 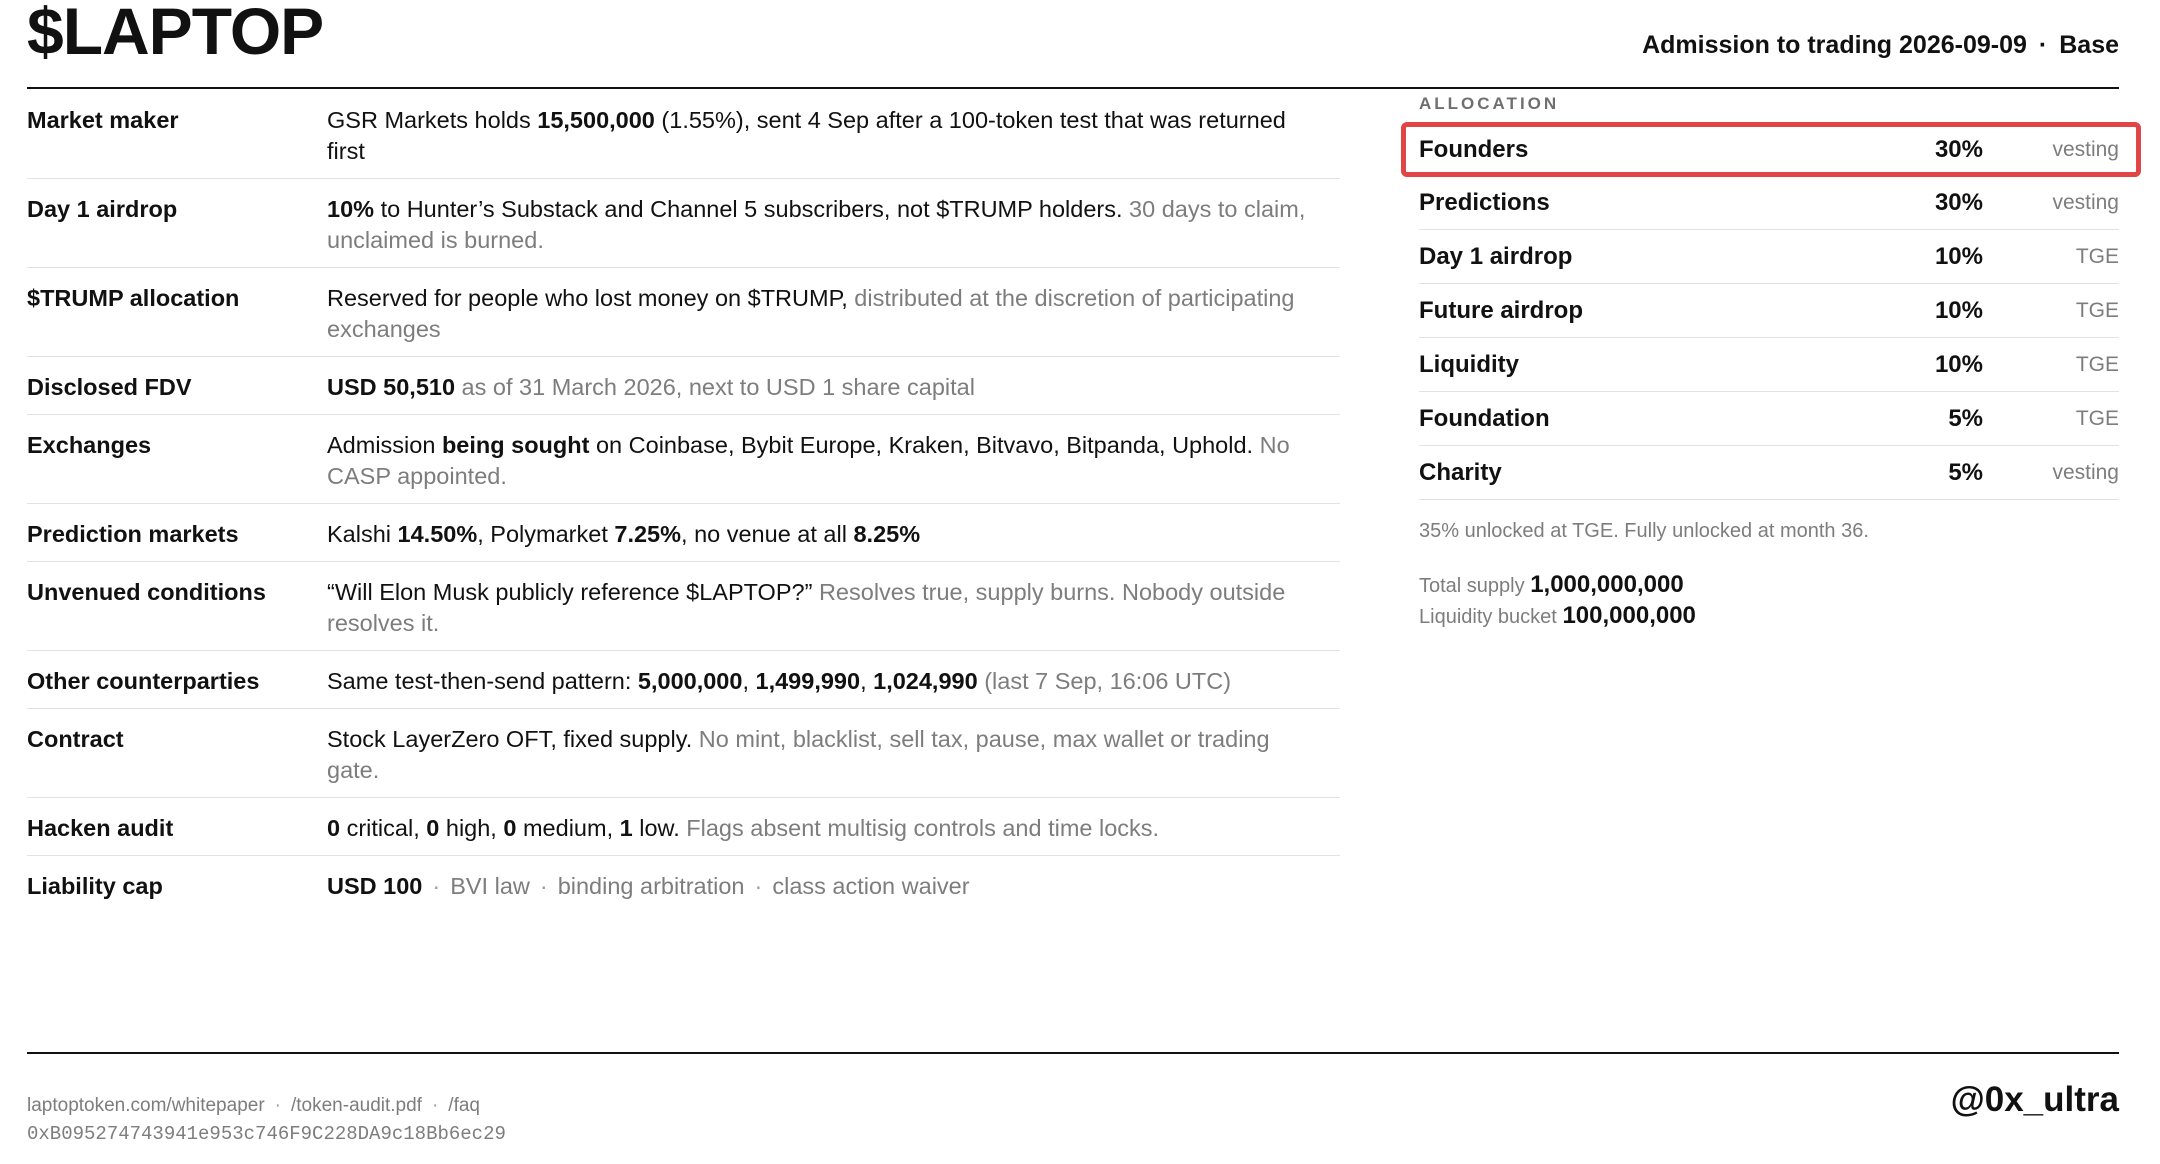 What do you see at coordinates (1496, 256) in the screenshot?
I see `allocation-name: Day 1 airdrop` at bounding box center [1496, 256].